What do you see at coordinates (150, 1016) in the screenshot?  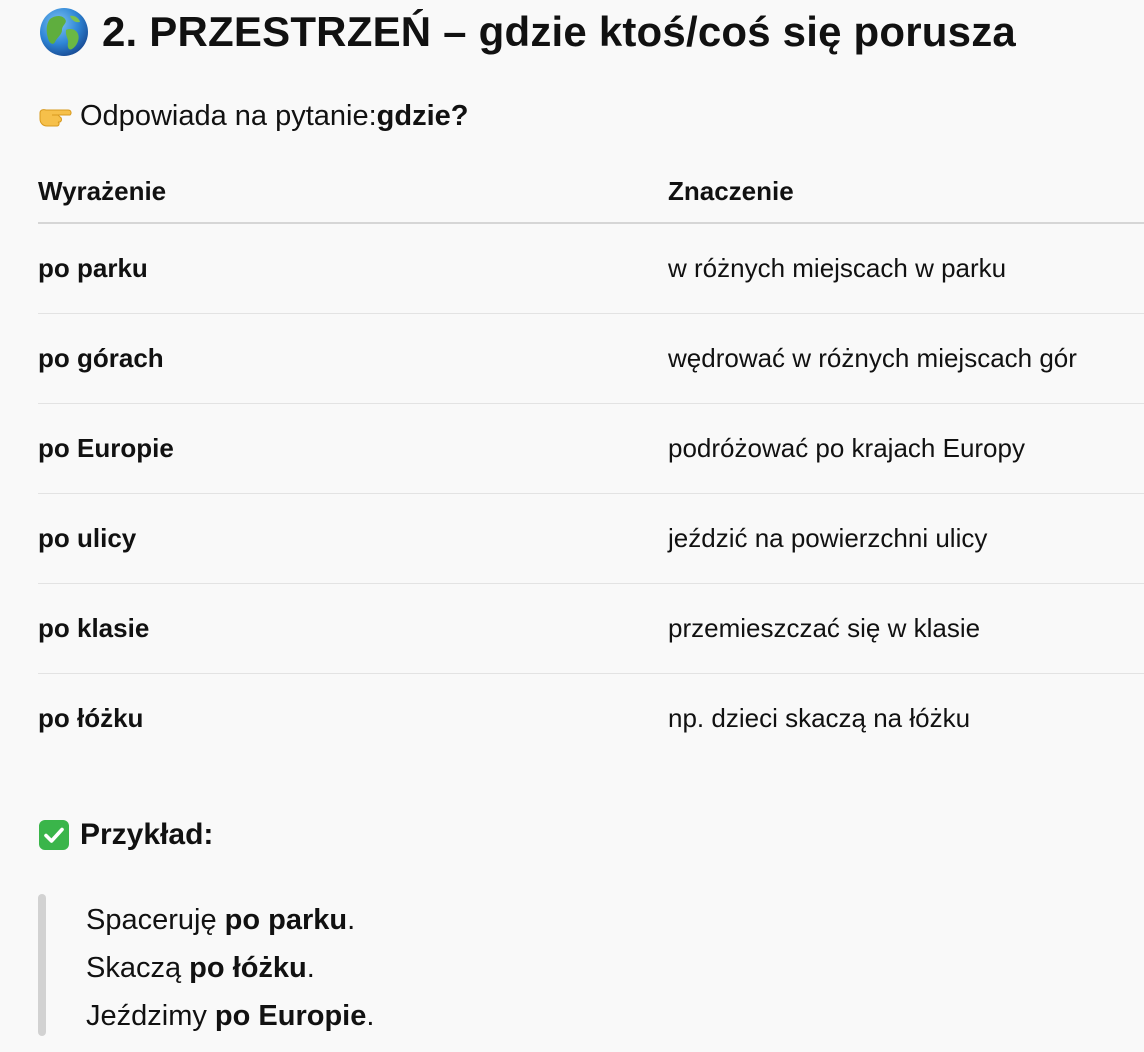 I see `sentence-text: Jeździmy` at bounding box center [150, 1016].